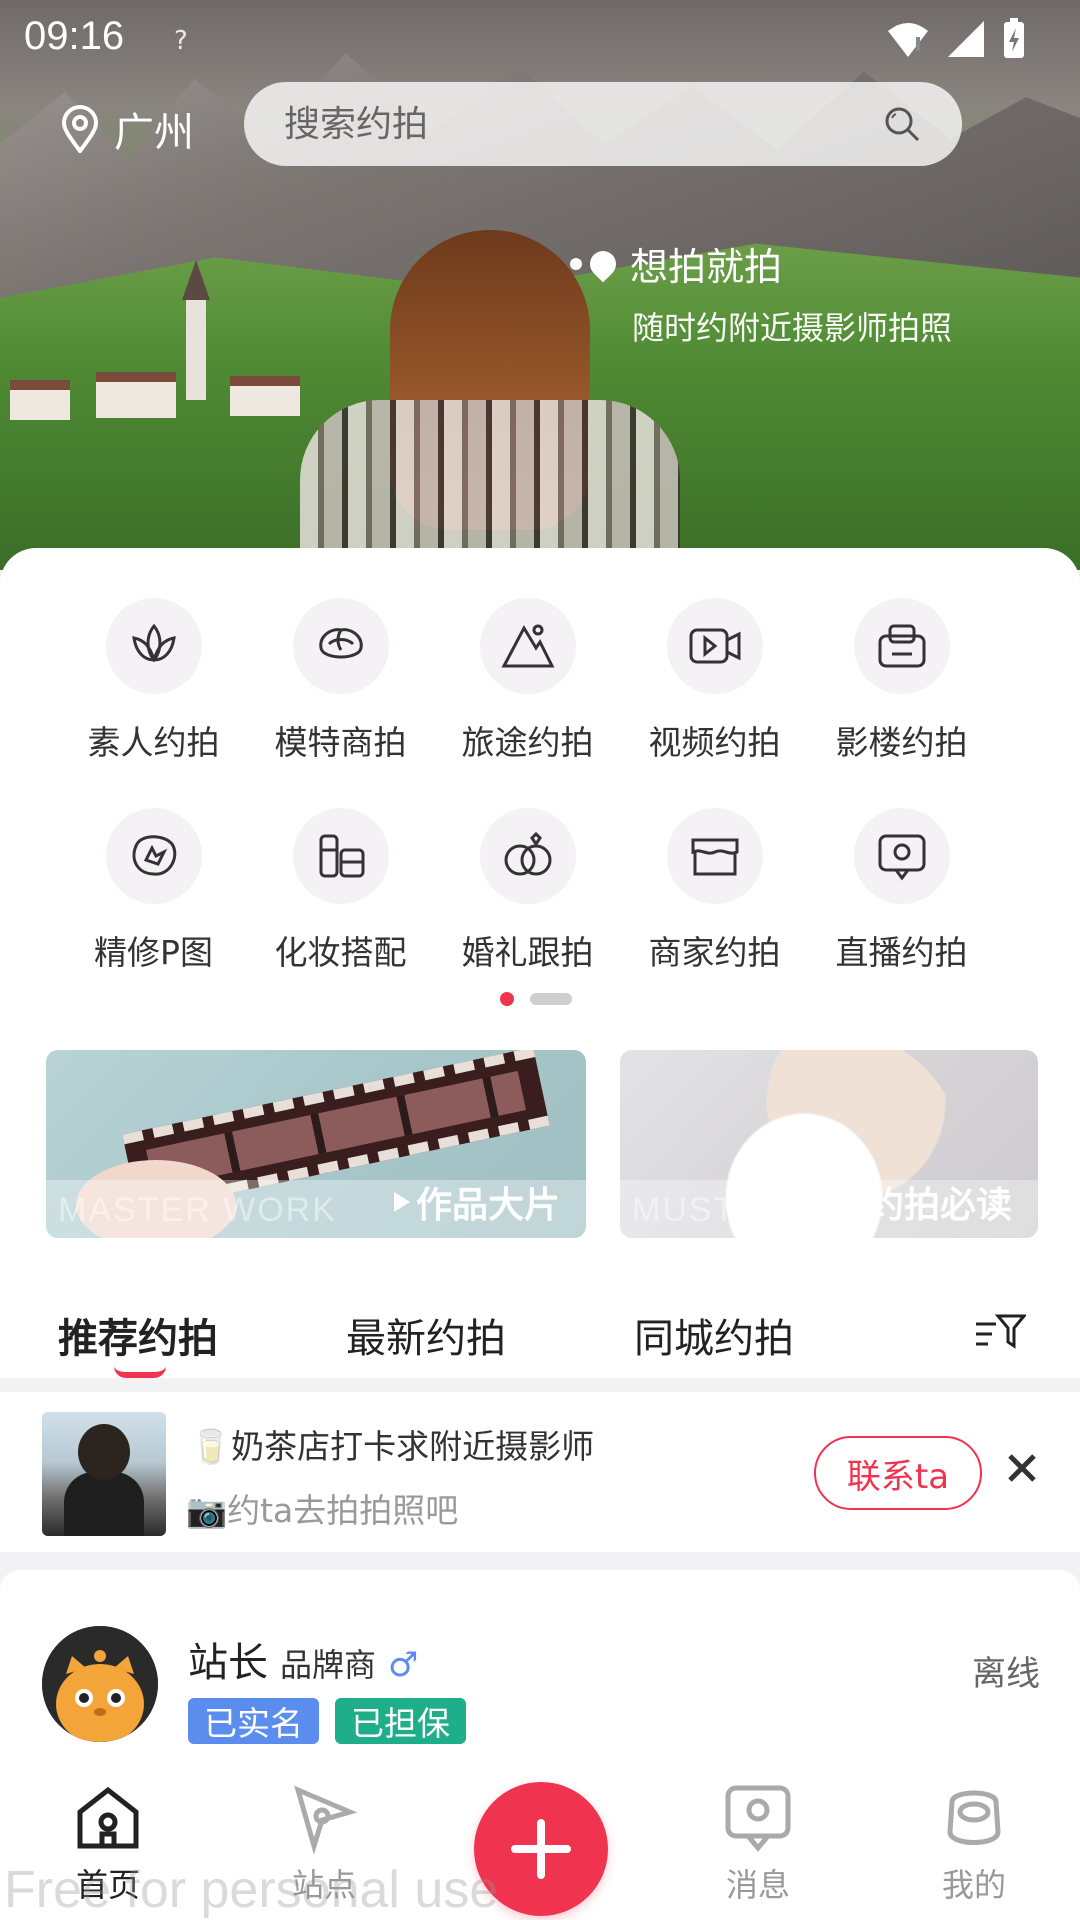 Image resolution: width=1080 pixels, height=1920 pixels. I want to click on cabbage-icon, so click(340, 643).